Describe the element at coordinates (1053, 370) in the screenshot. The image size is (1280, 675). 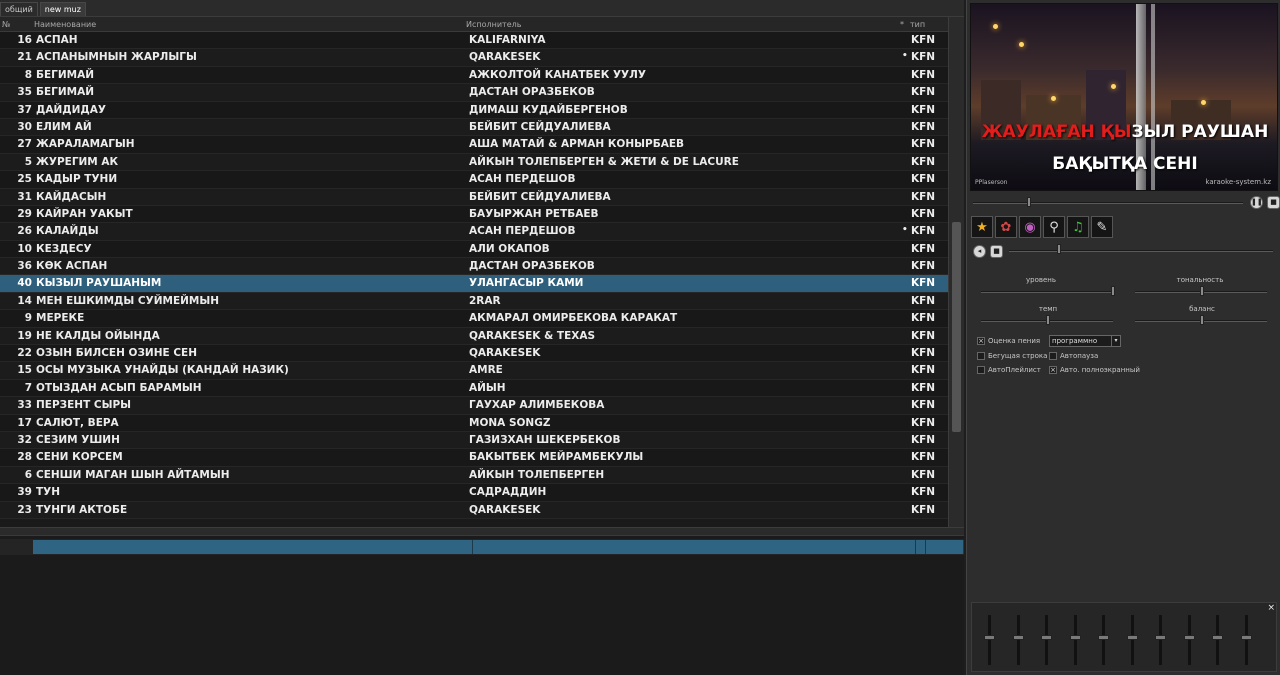
I see `autofullscreen-checkbox: ×` at that location.